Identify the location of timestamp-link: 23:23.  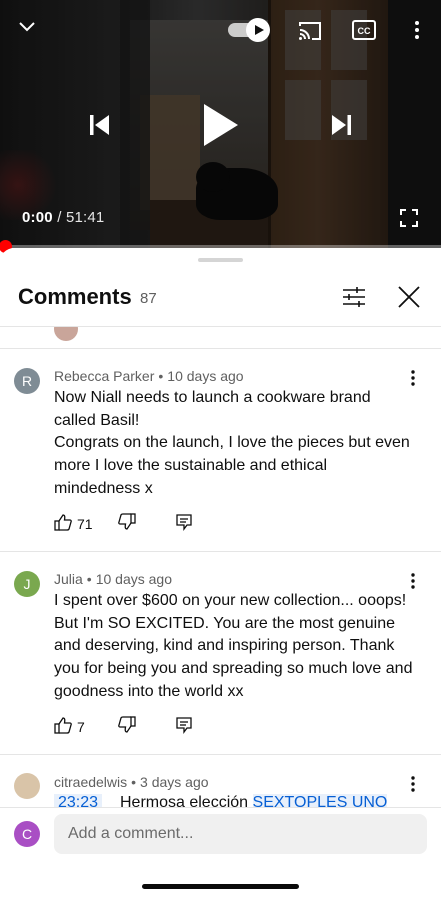
(78, 800).